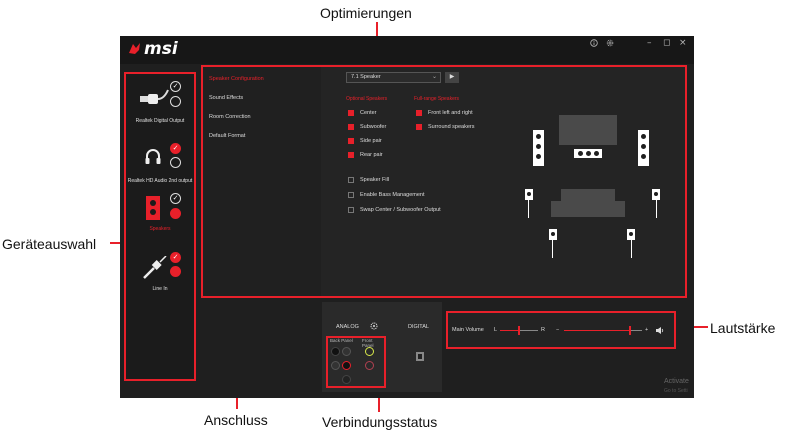 Image resolution: width=792 pixels, height=433 pixels. I want to click on speaker-front-left-icon, so click(538, 148).